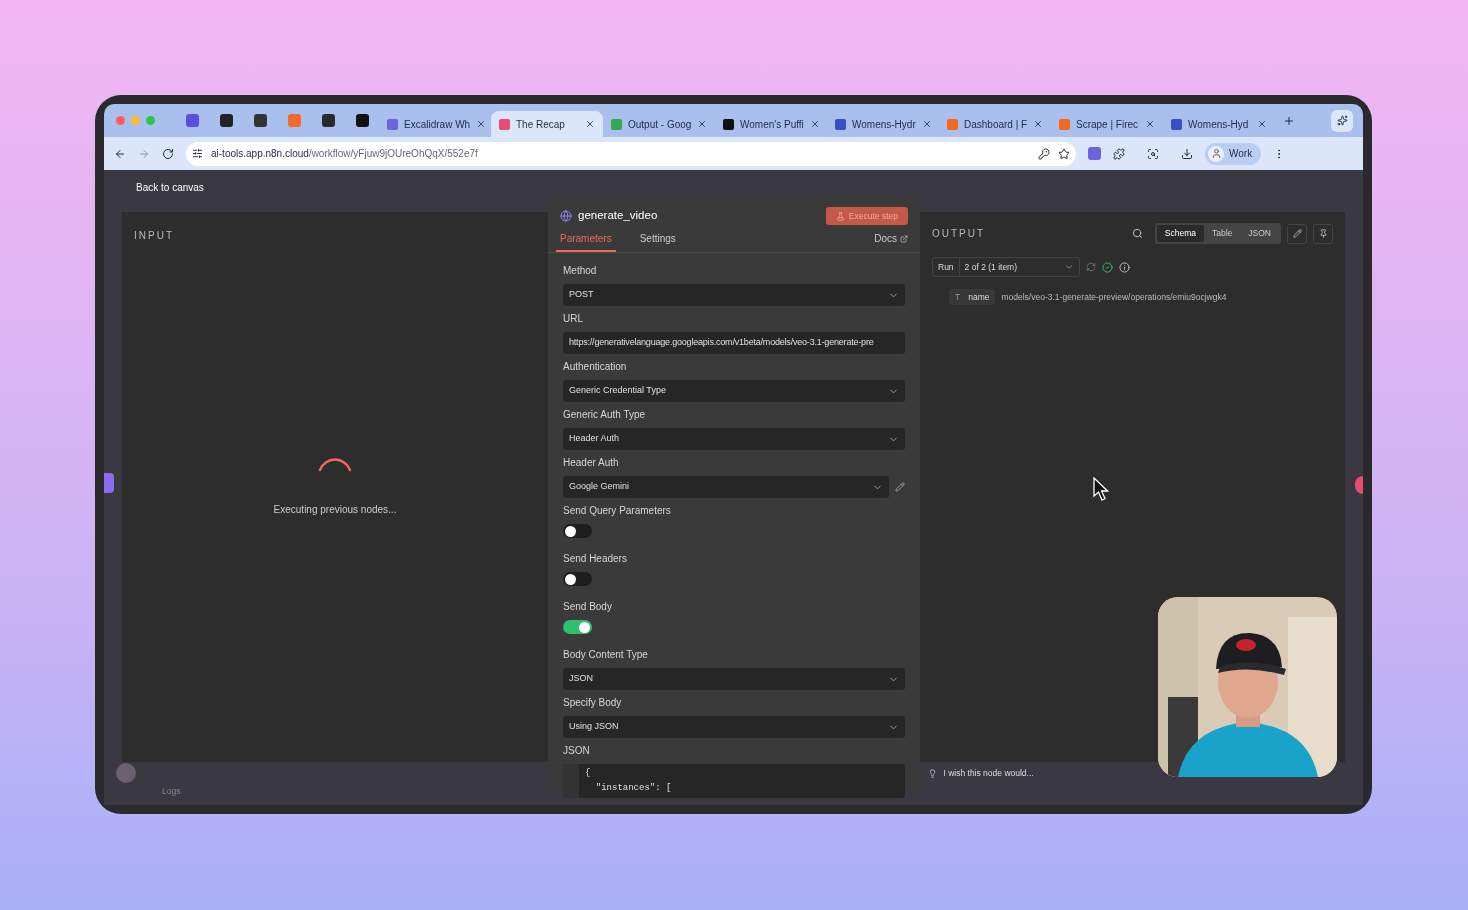 The image size is (1468, 910). Describe the element at coordinates (591, 463) in the screenshot. I see `field-label: Header Auth` at that location.